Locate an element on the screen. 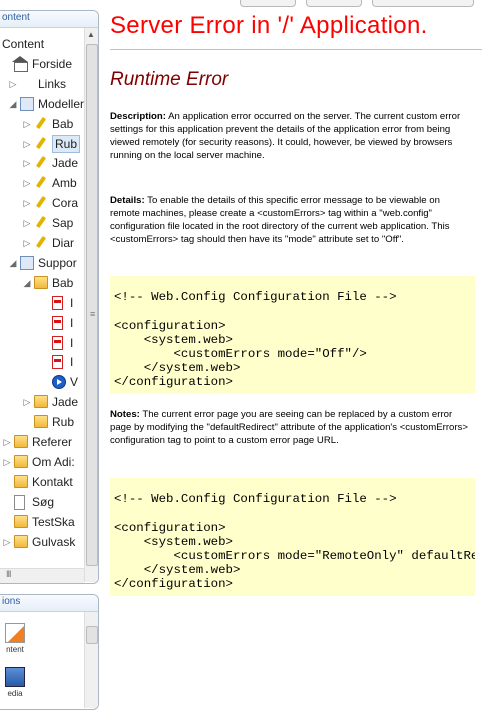  tree-vertical-scrollbar: ▲ ≡ is located at coordinates (91, 305).